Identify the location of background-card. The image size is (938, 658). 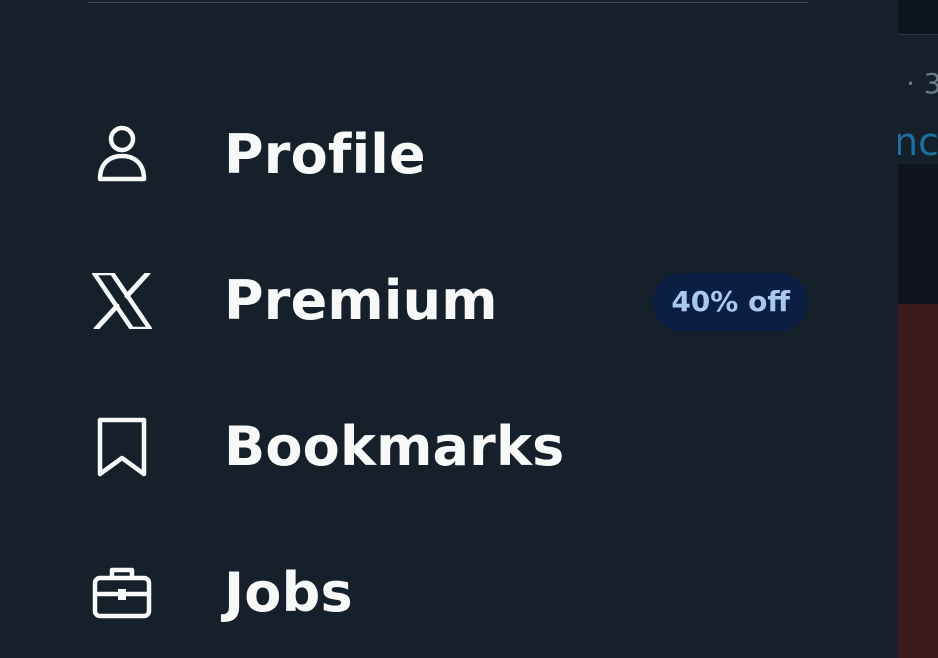
(918, 234).